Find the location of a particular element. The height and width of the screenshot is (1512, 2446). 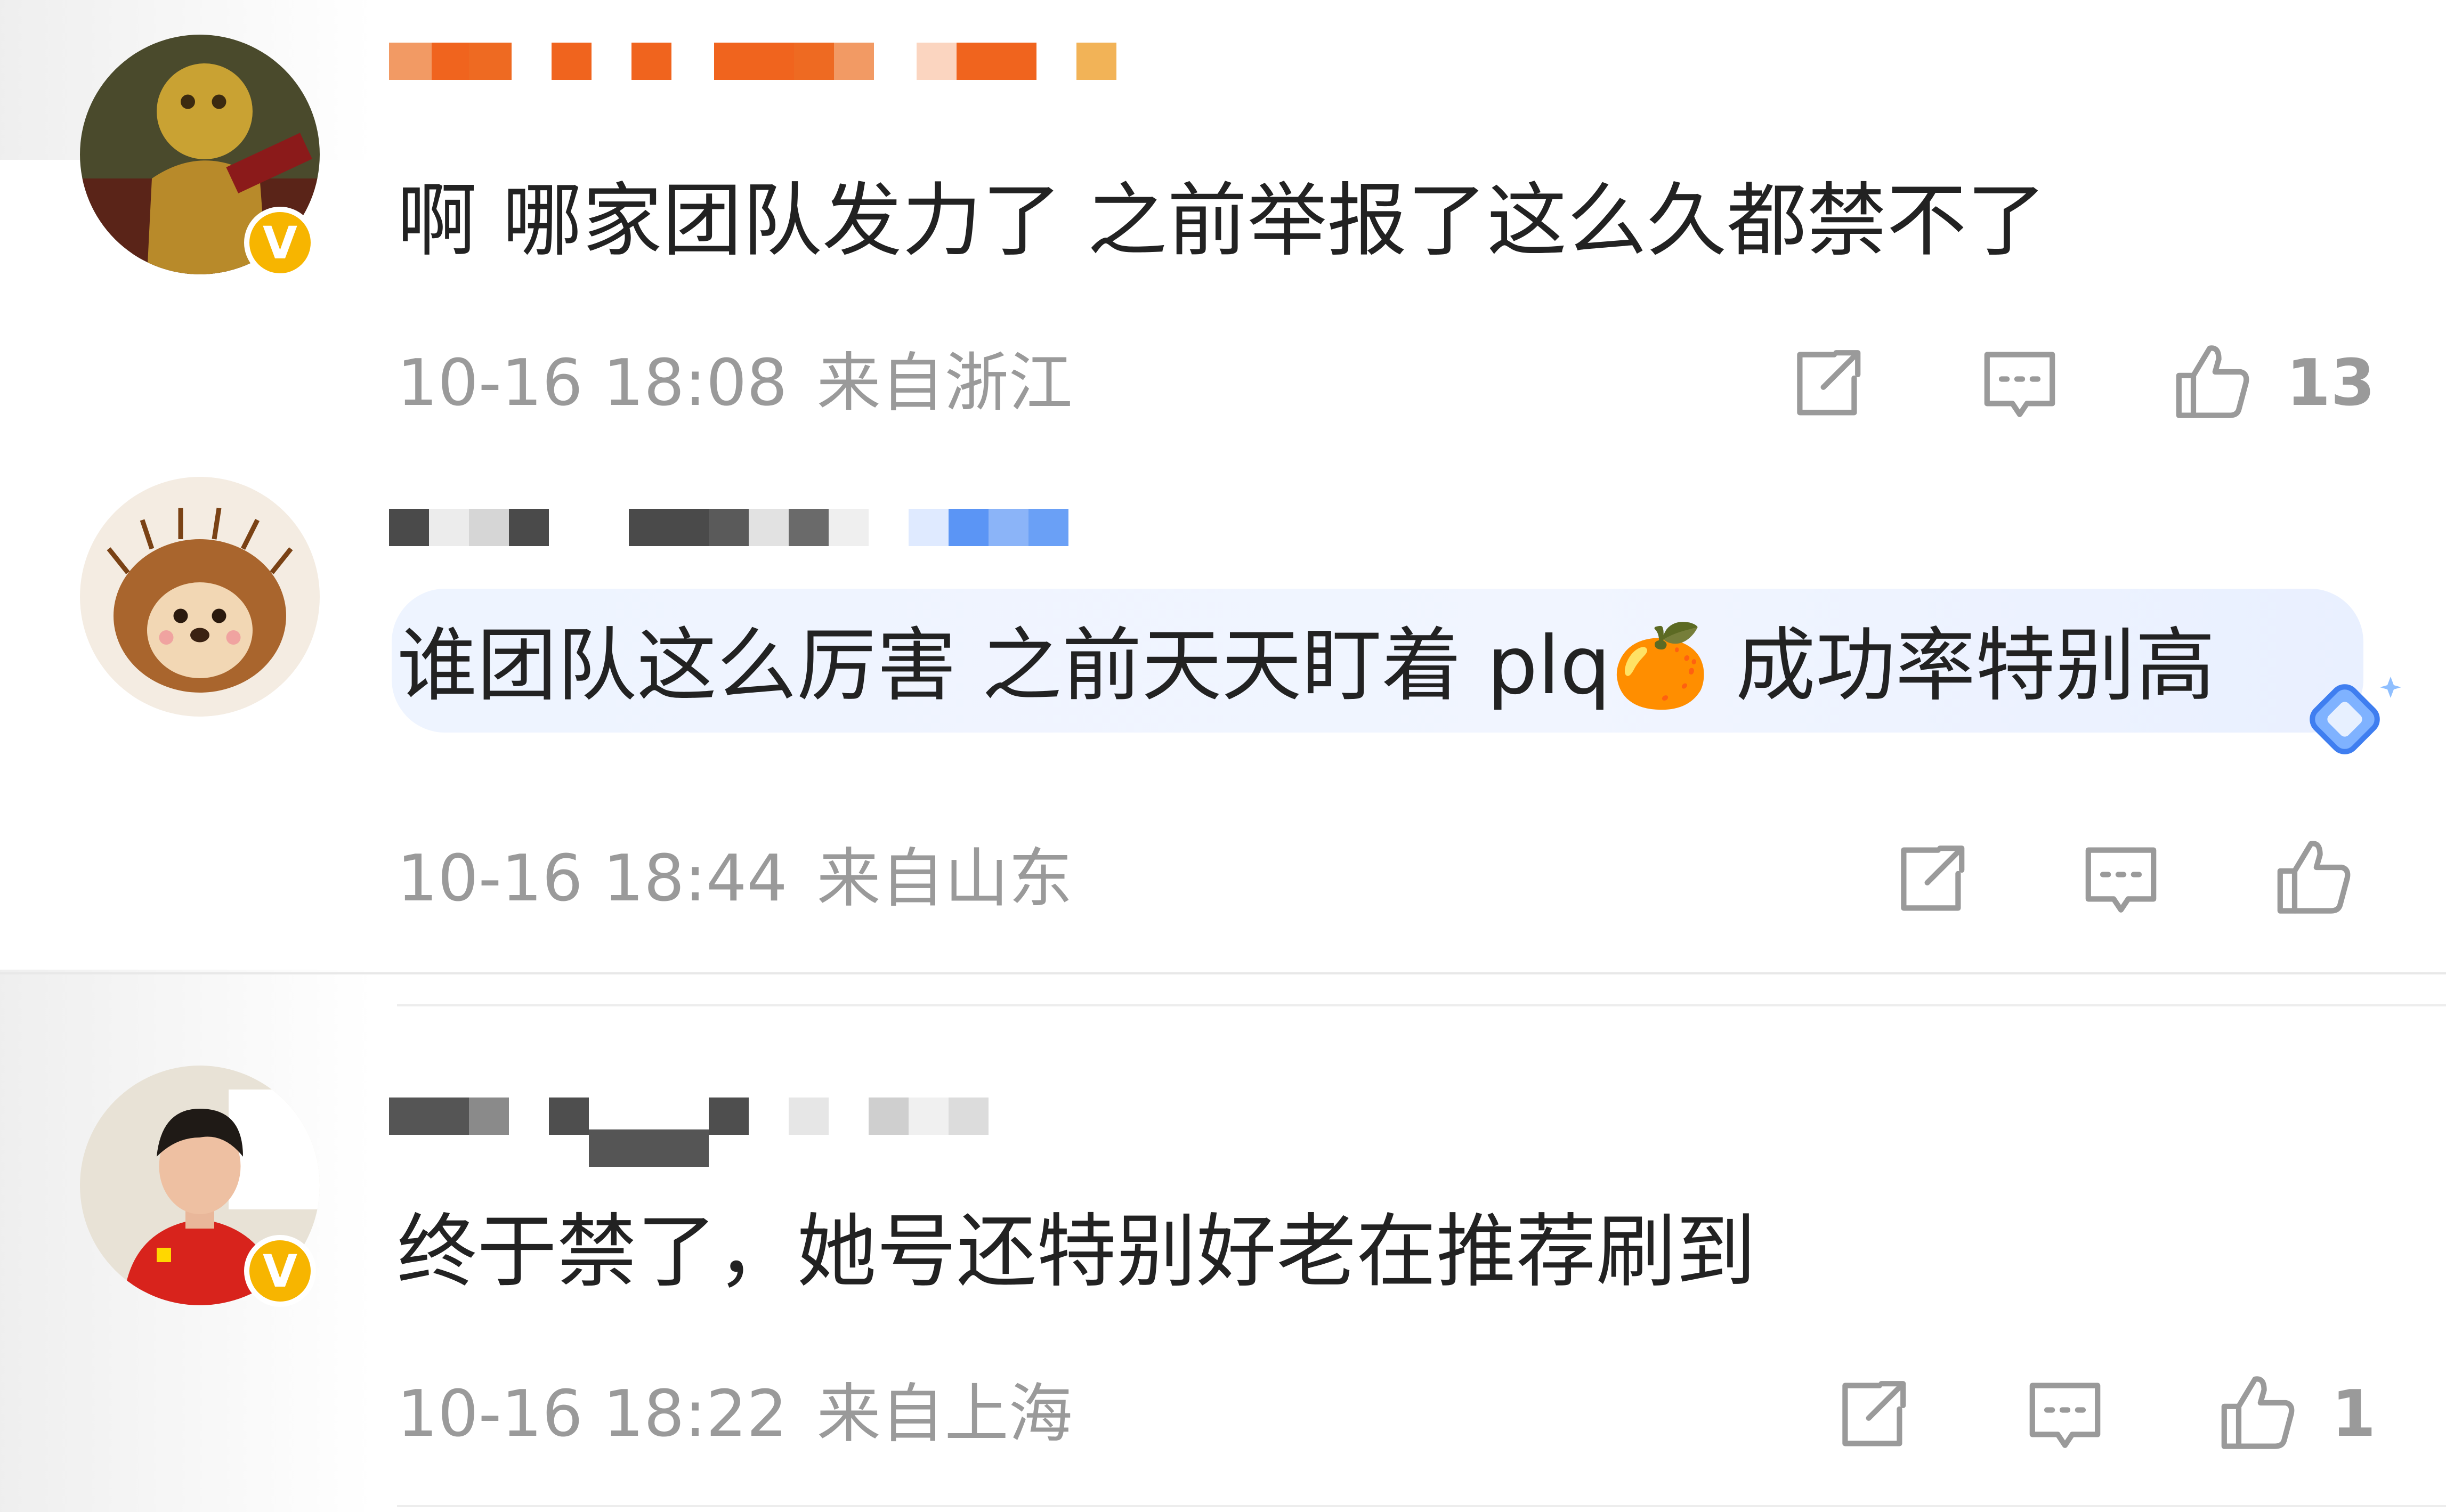

comment-meta: 10-16 18:44 来自山东 is located at coordinates (735, 879).